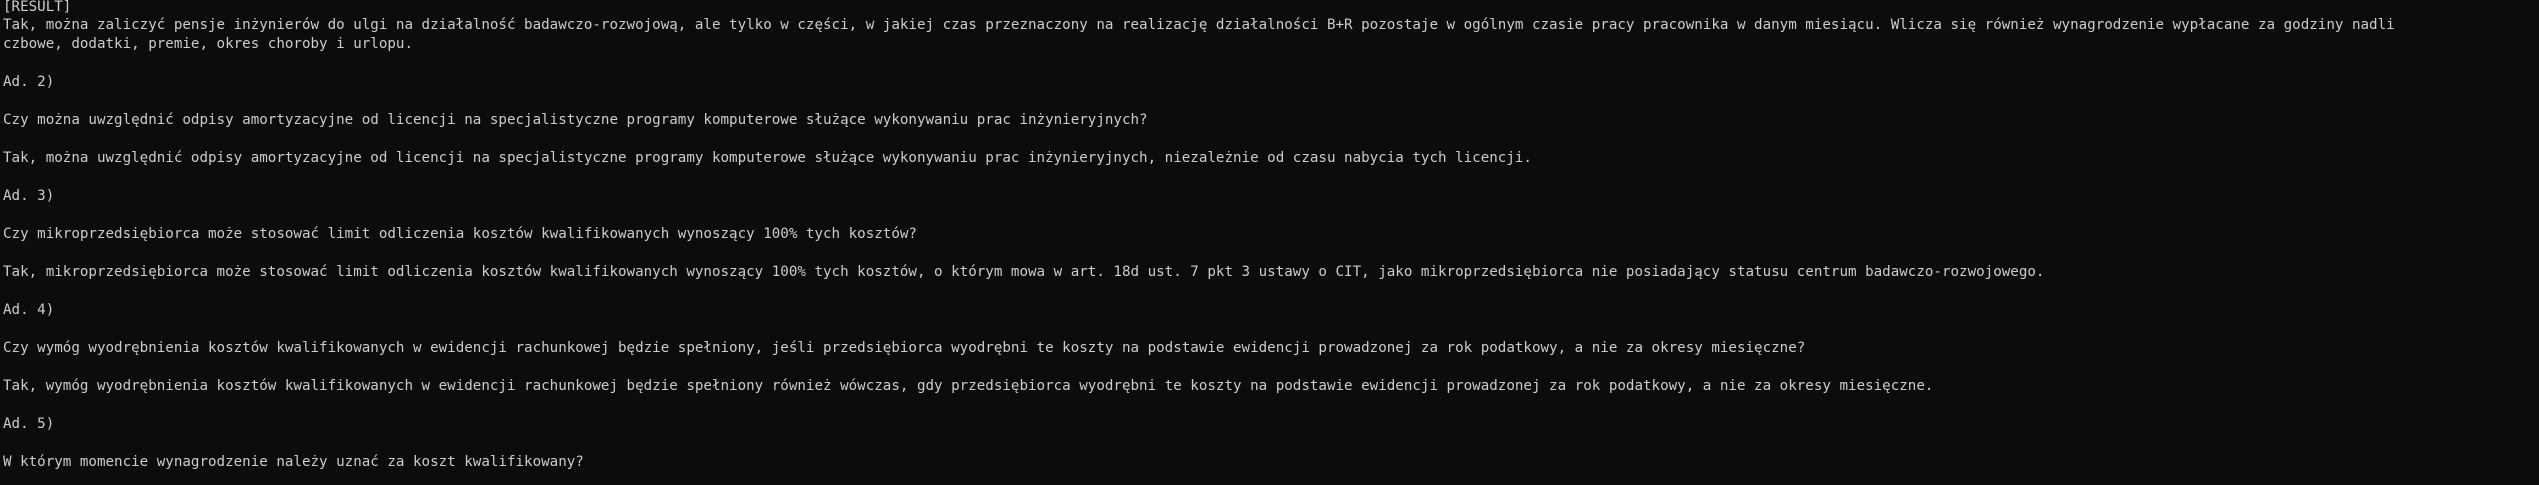  I want to click on result-header: [RESULT], so click(37, 7).